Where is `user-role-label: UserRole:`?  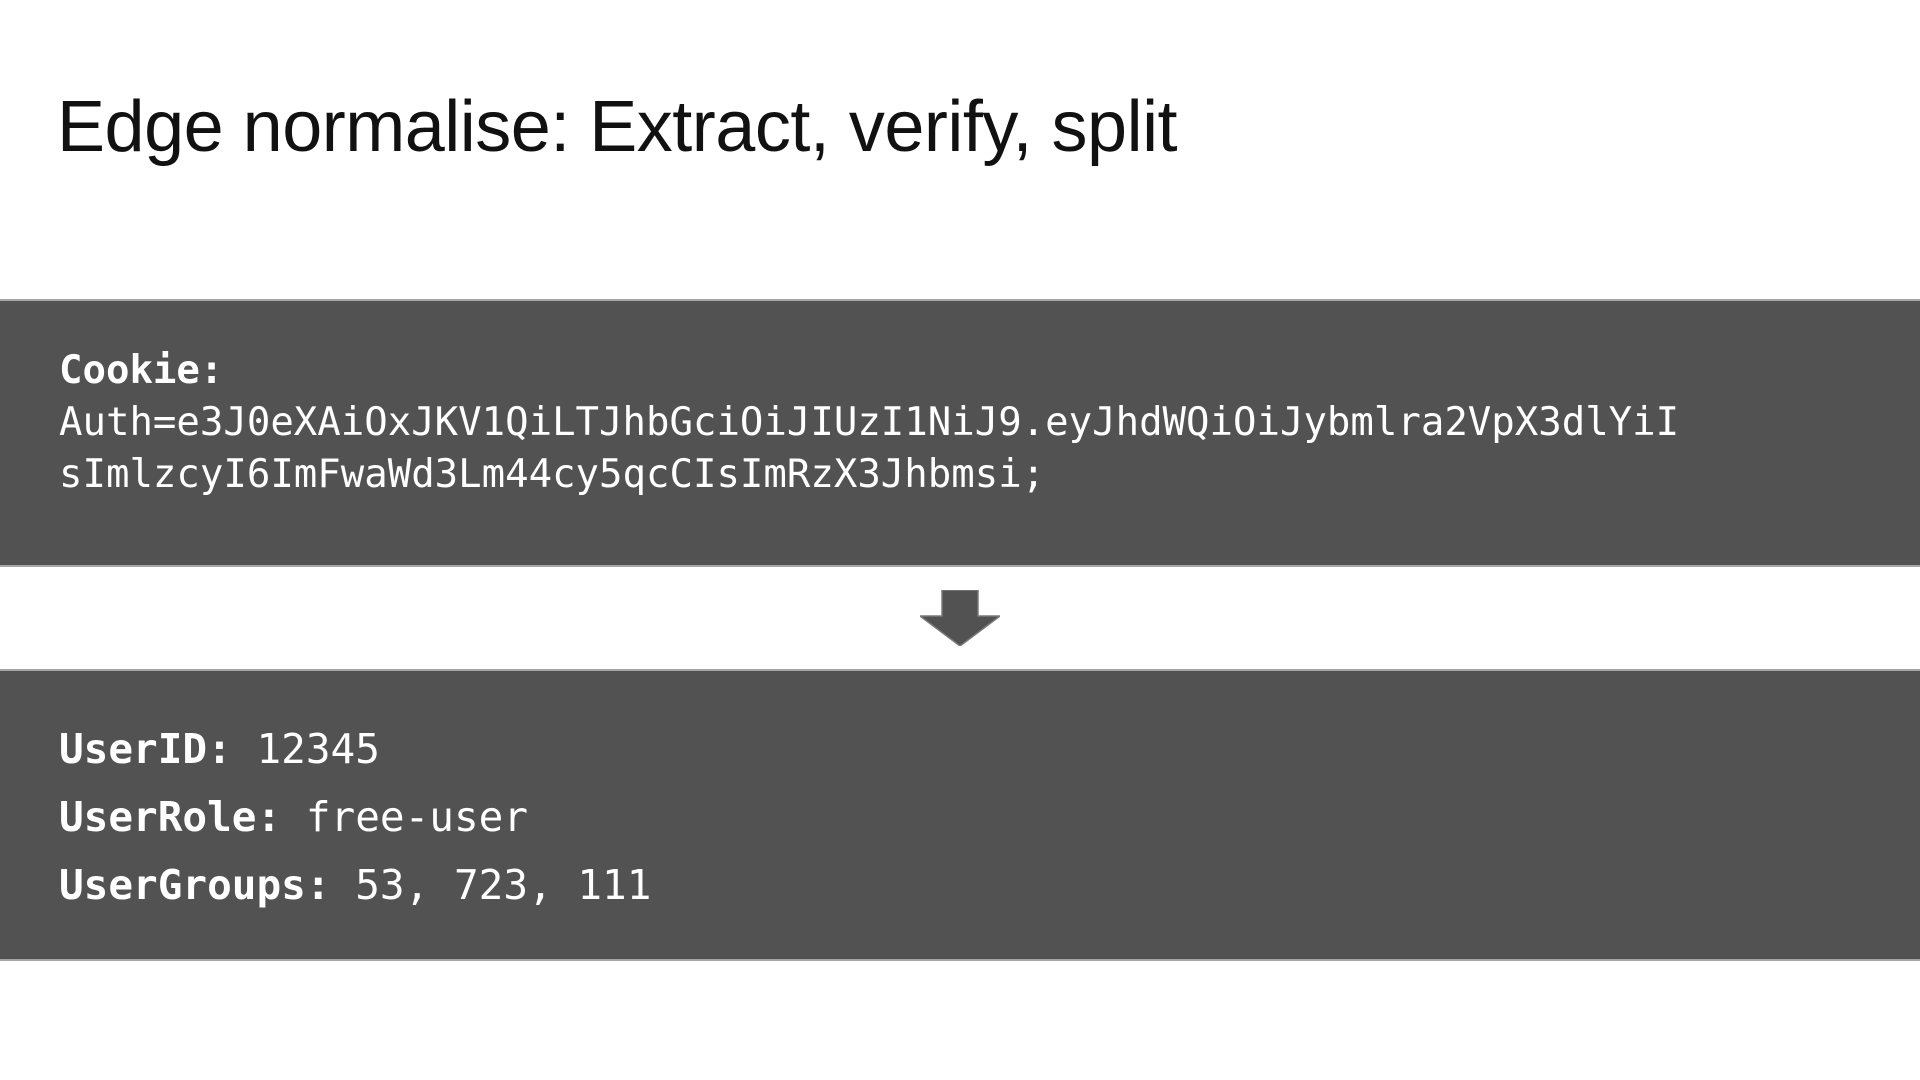
user-role-label: UserRole: is located at coordinates (170, 817).